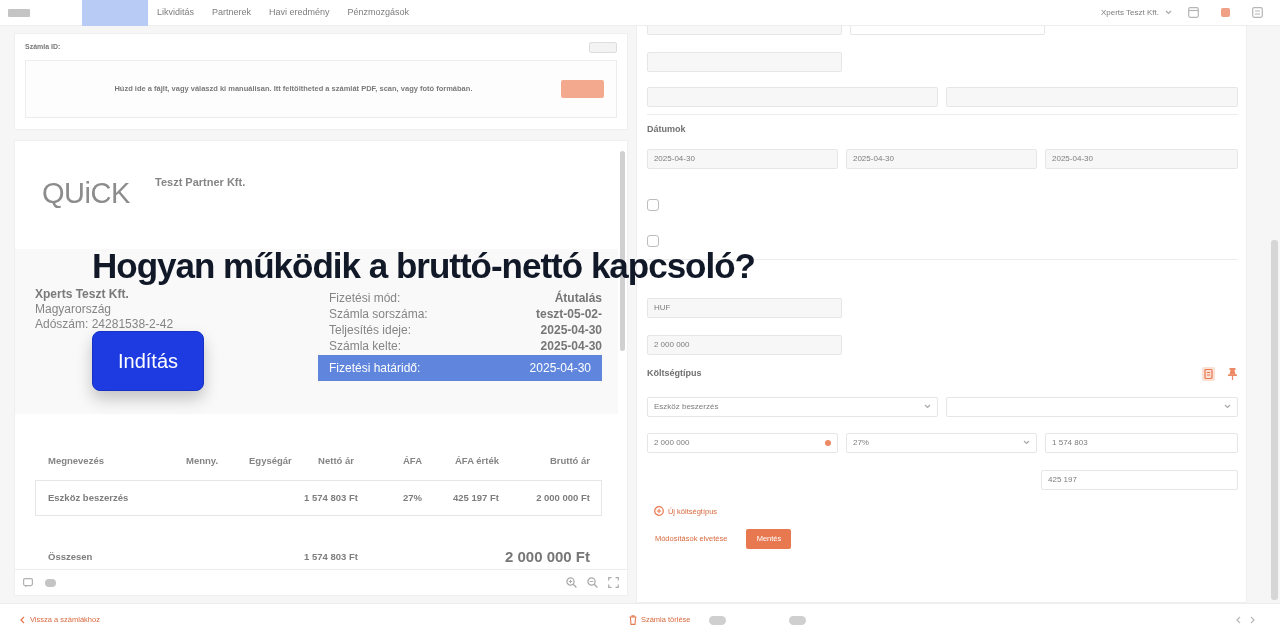 The image size is (1280, 636). What do you see at coordinates (1257, 12) in the screenshot?
I see `menu-icon` at bounding box center [1257, 12].